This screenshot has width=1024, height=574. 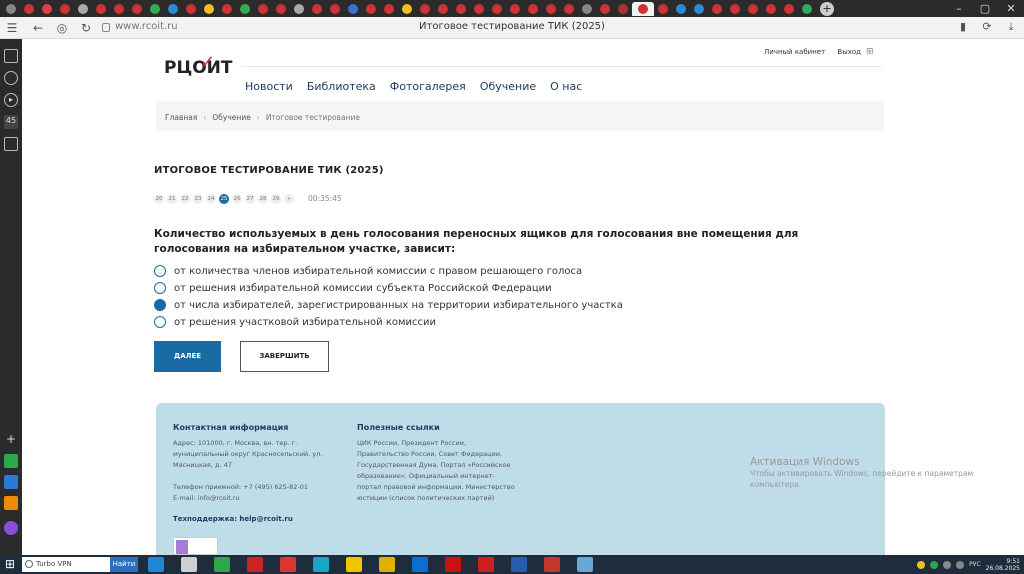 What do you see at coordinates (11, 78) in the screenshot?
I see `history-icon` at bounding box center [11, 78].